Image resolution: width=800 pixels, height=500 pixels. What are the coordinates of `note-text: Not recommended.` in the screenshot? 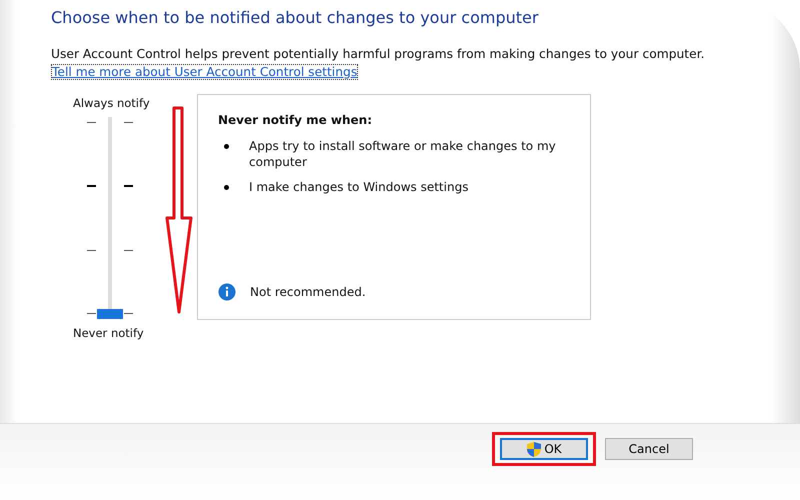 It's located at (308, 292).